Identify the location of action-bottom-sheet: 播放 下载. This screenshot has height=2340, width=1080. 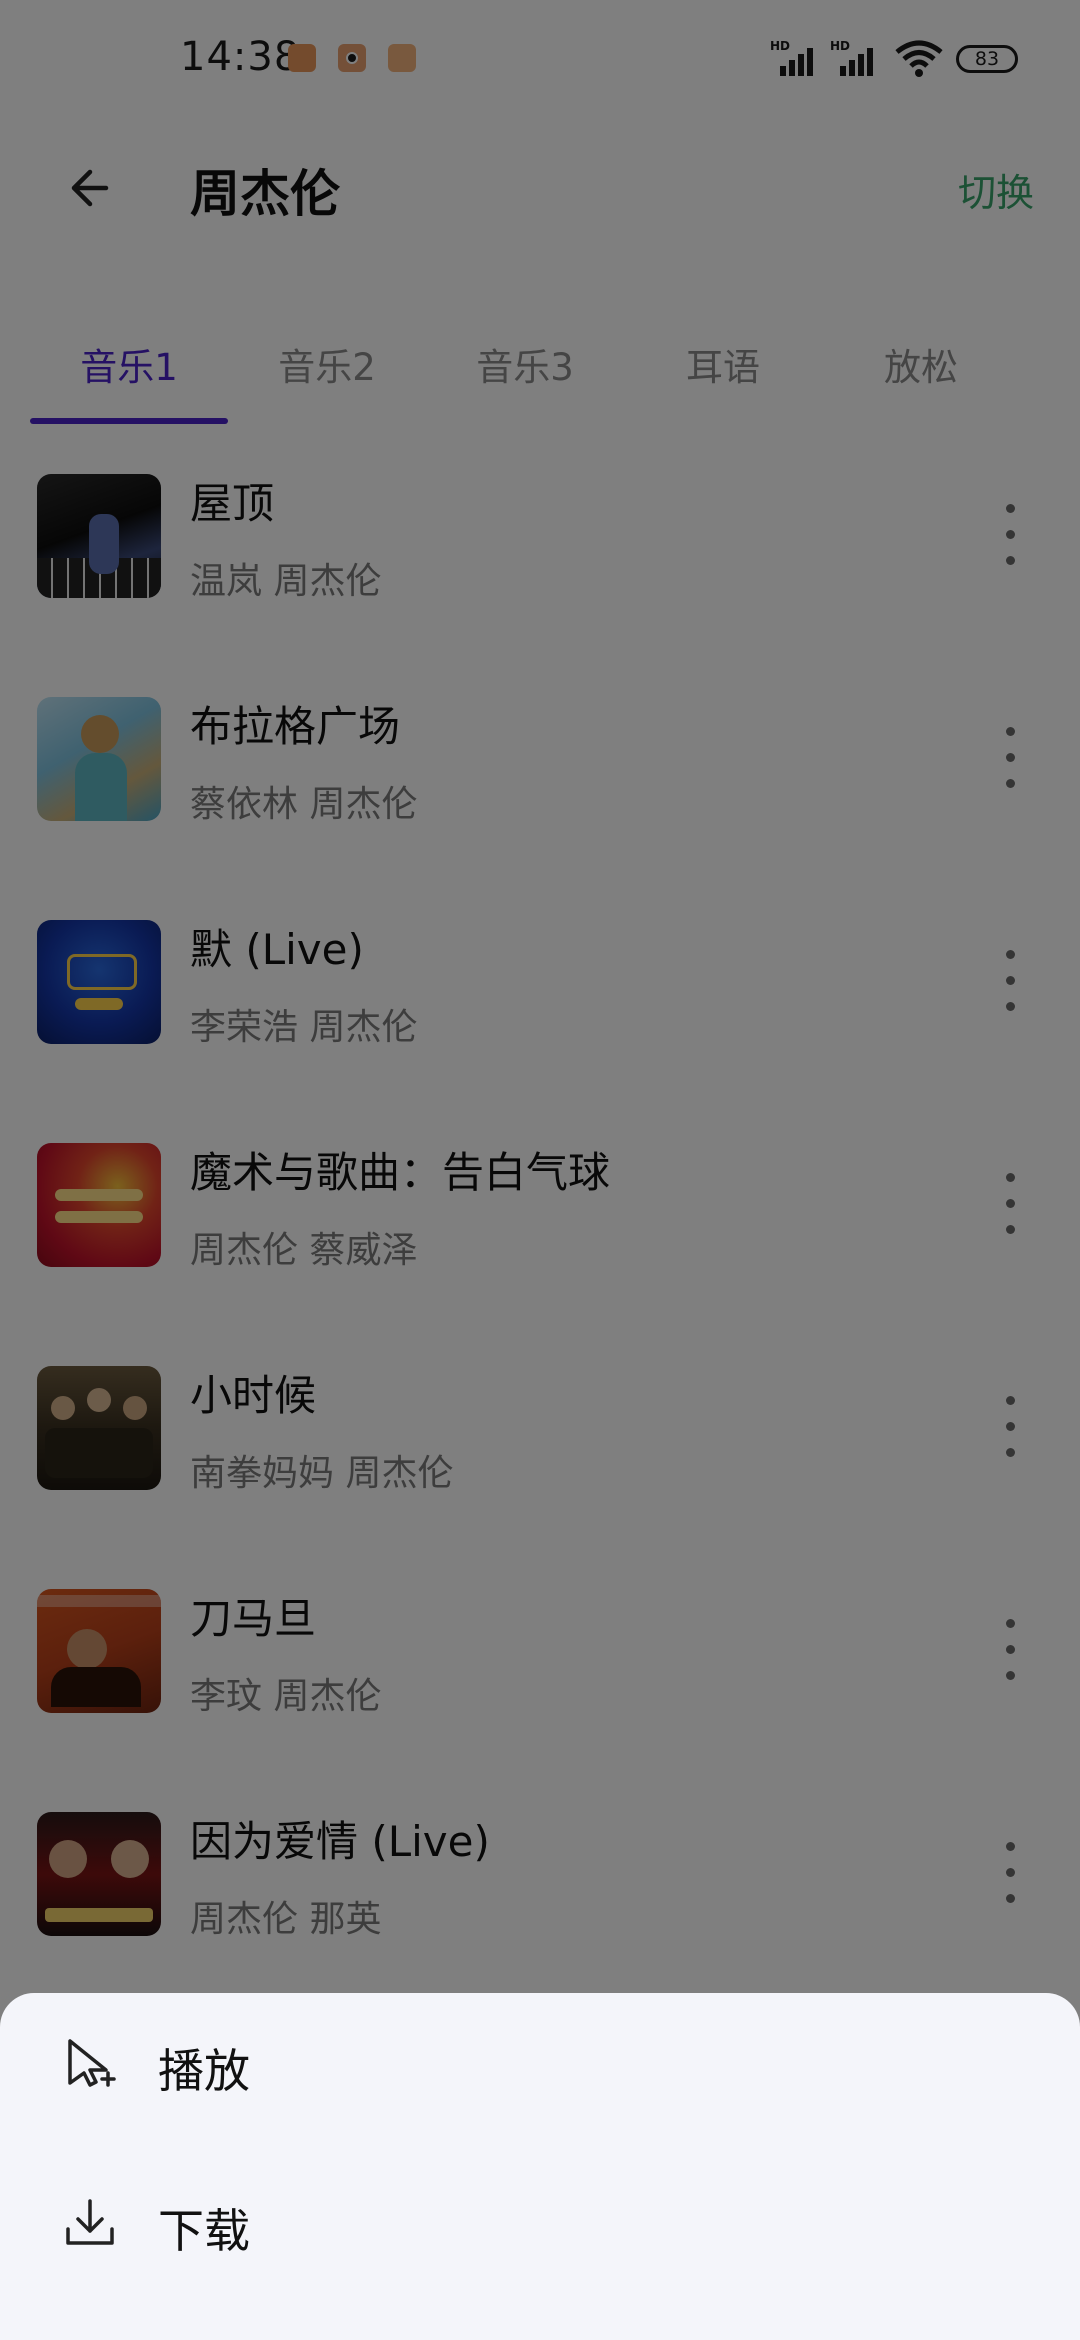
(540, 2166).